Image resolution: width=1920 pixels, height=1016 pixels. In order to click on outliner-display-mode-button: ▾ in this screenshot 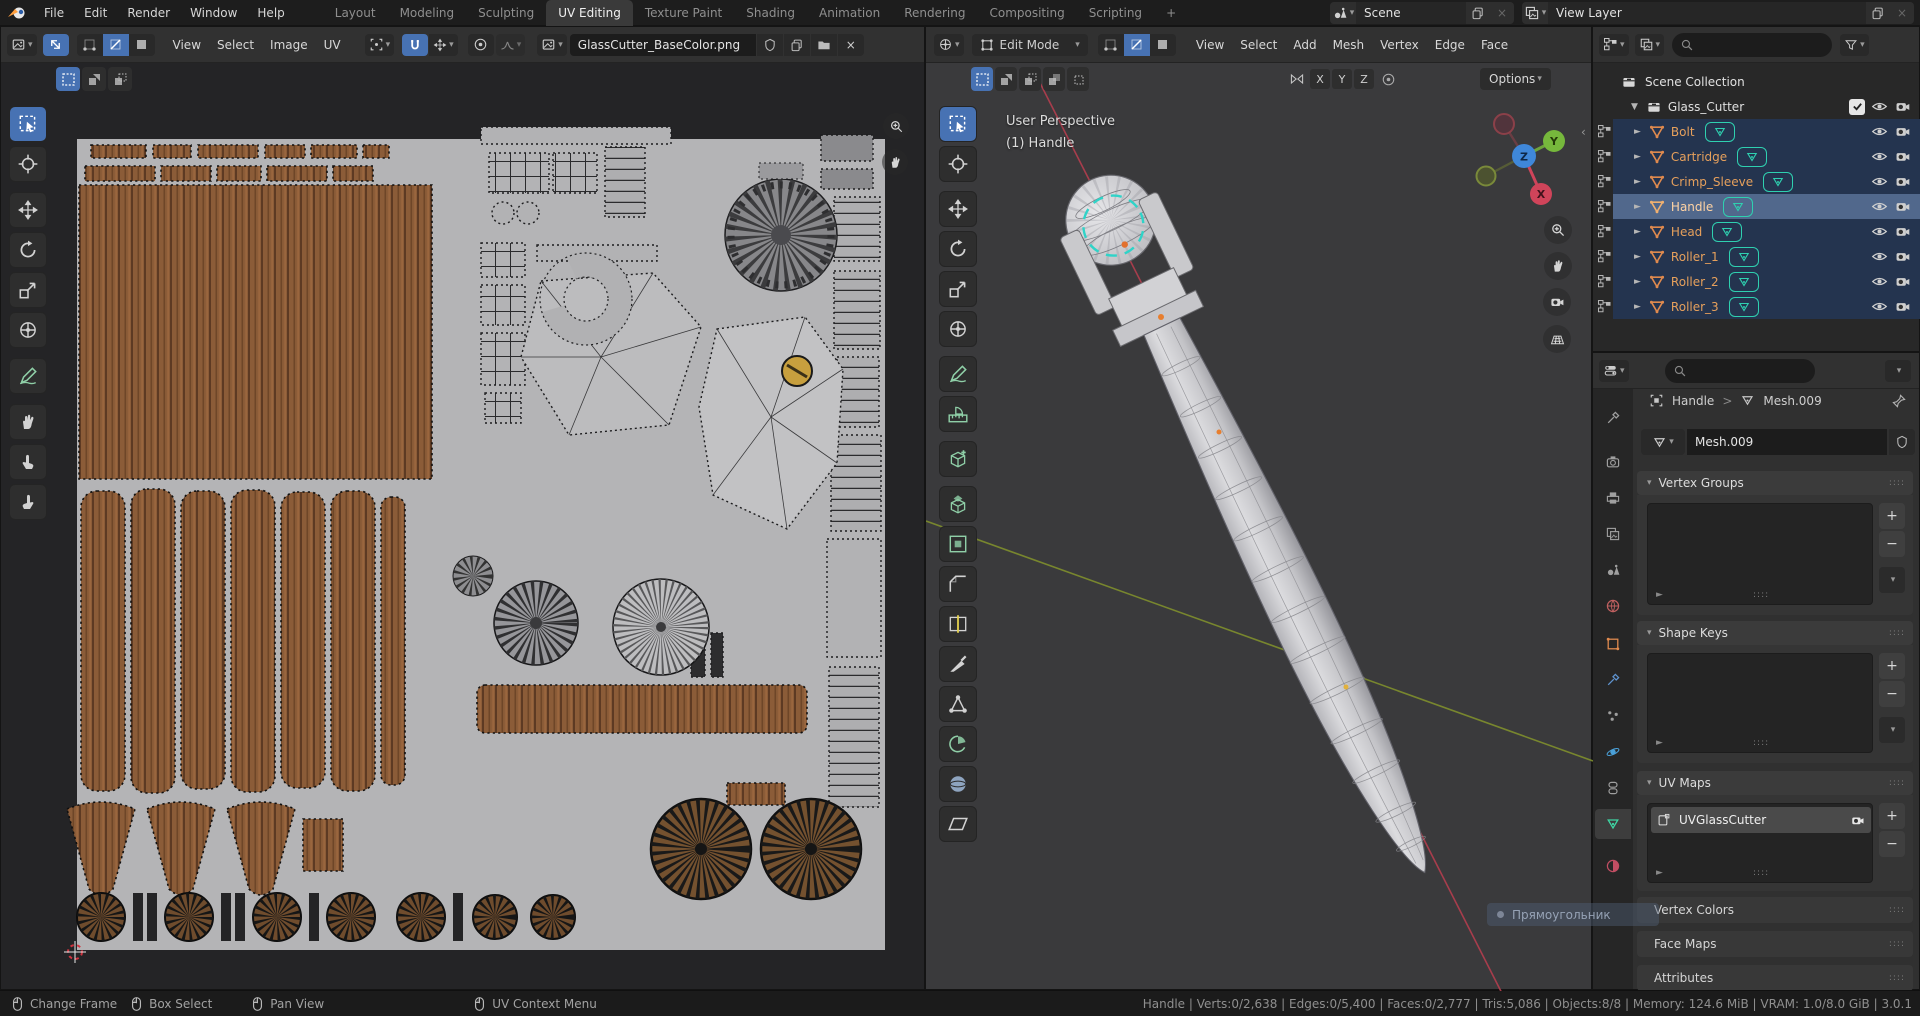, I will do `click(1649, 44)`.